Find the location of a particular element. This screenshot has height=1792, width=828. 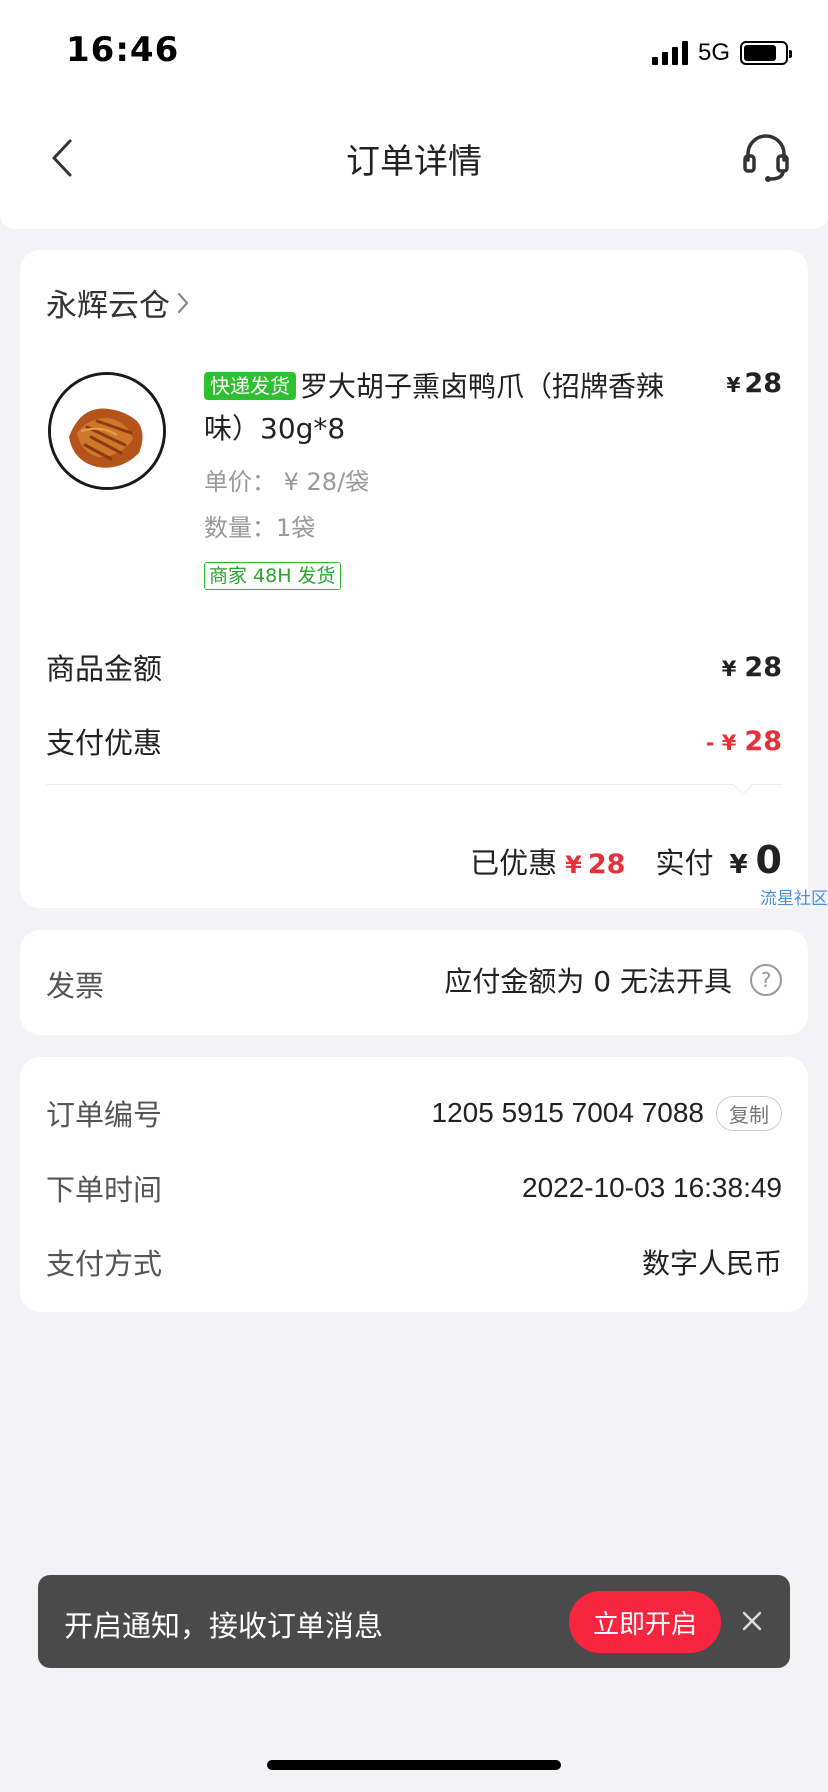

store-link: 永辉云仓 is located at coordinates (118, 302).